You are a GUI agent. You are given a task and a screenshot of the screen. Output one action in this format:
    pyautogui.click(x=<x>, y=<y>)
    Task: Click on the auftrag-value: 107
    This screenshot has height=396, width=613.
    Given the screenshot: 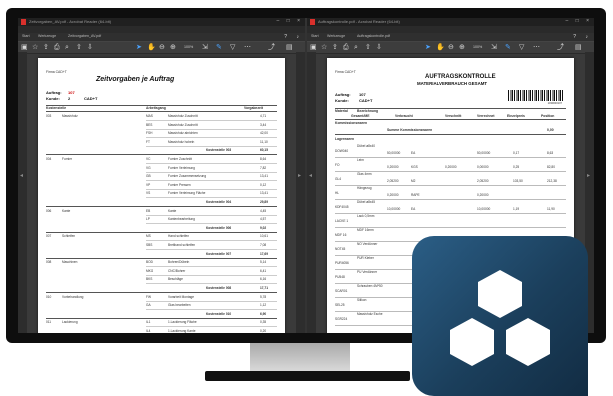 What is the action you would take?
    pyautogui.click(x=362, y=94)
    